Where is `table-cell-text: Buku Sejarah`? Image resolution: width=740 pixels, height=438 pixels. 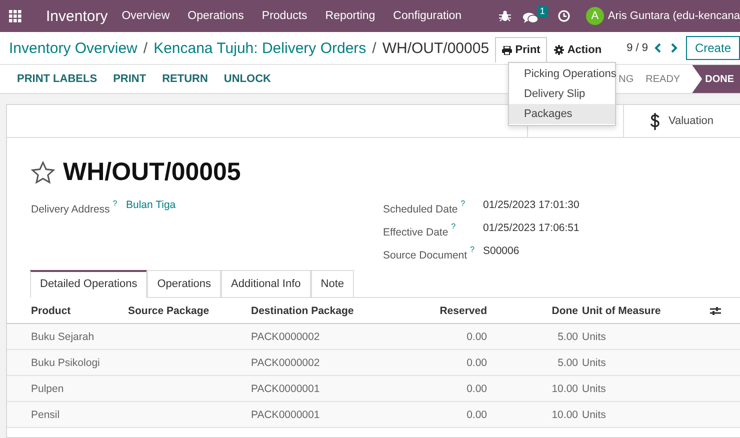 table-cell-text: Buku Sejarah is located at coordinates (63, 336).